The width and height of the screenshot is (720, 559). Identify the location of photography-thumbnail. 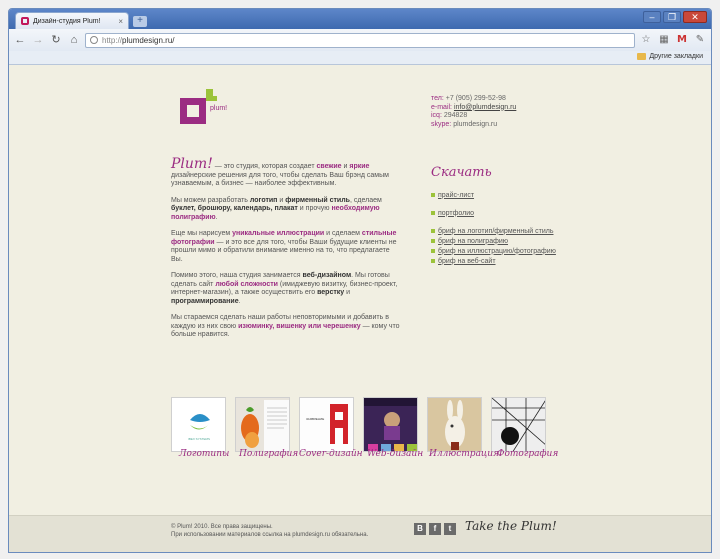
(518, 424).